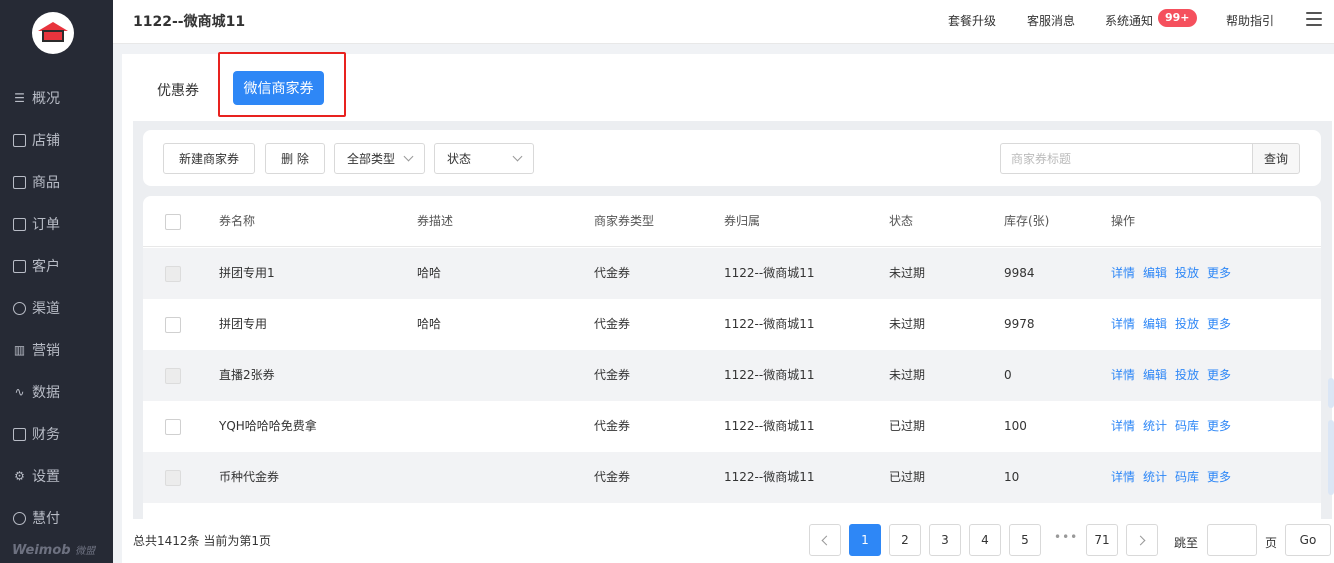 The width and height of the screenshot is (1334, 563). What do you see at coordinates (972, 20) in the screenshot?
I see `plan-upgrade-link: 套餐升级` at bounding box center [972, 20].